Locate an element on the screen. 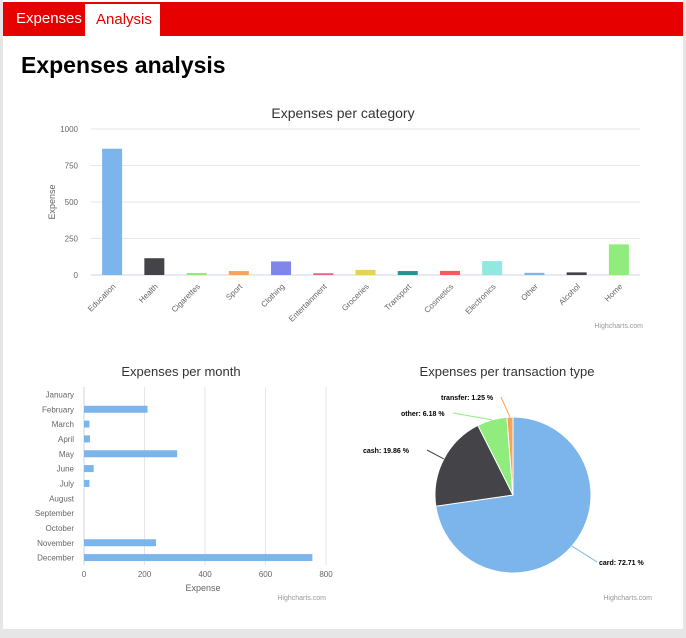 Image resolution: width=686 pixels, height=638 pixels. x-tick-label: 0 is located at coordinates (84, 574).